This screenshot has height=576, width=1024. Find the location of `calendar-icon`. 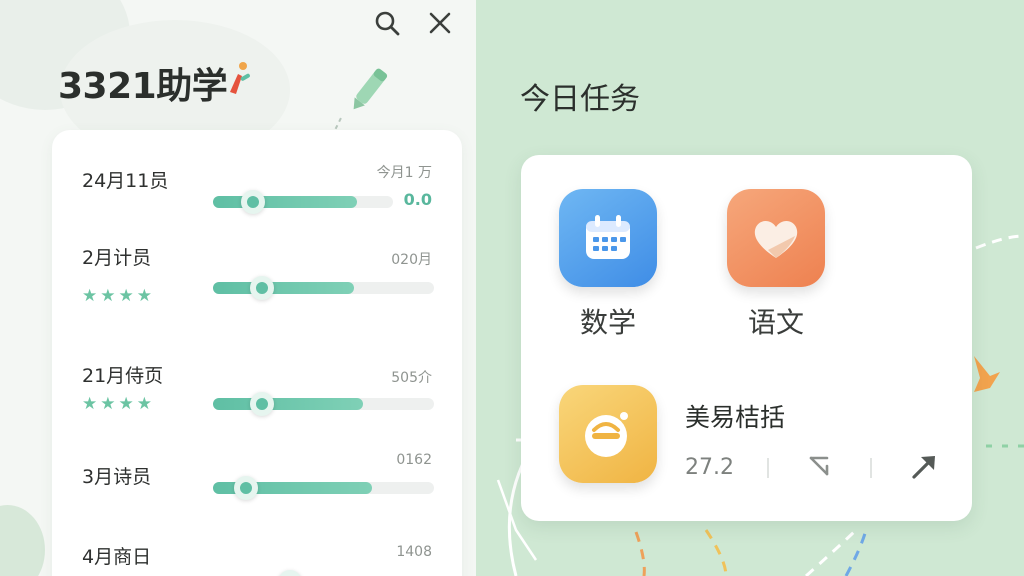

calendar-icon is located at coordinates (608, 237).